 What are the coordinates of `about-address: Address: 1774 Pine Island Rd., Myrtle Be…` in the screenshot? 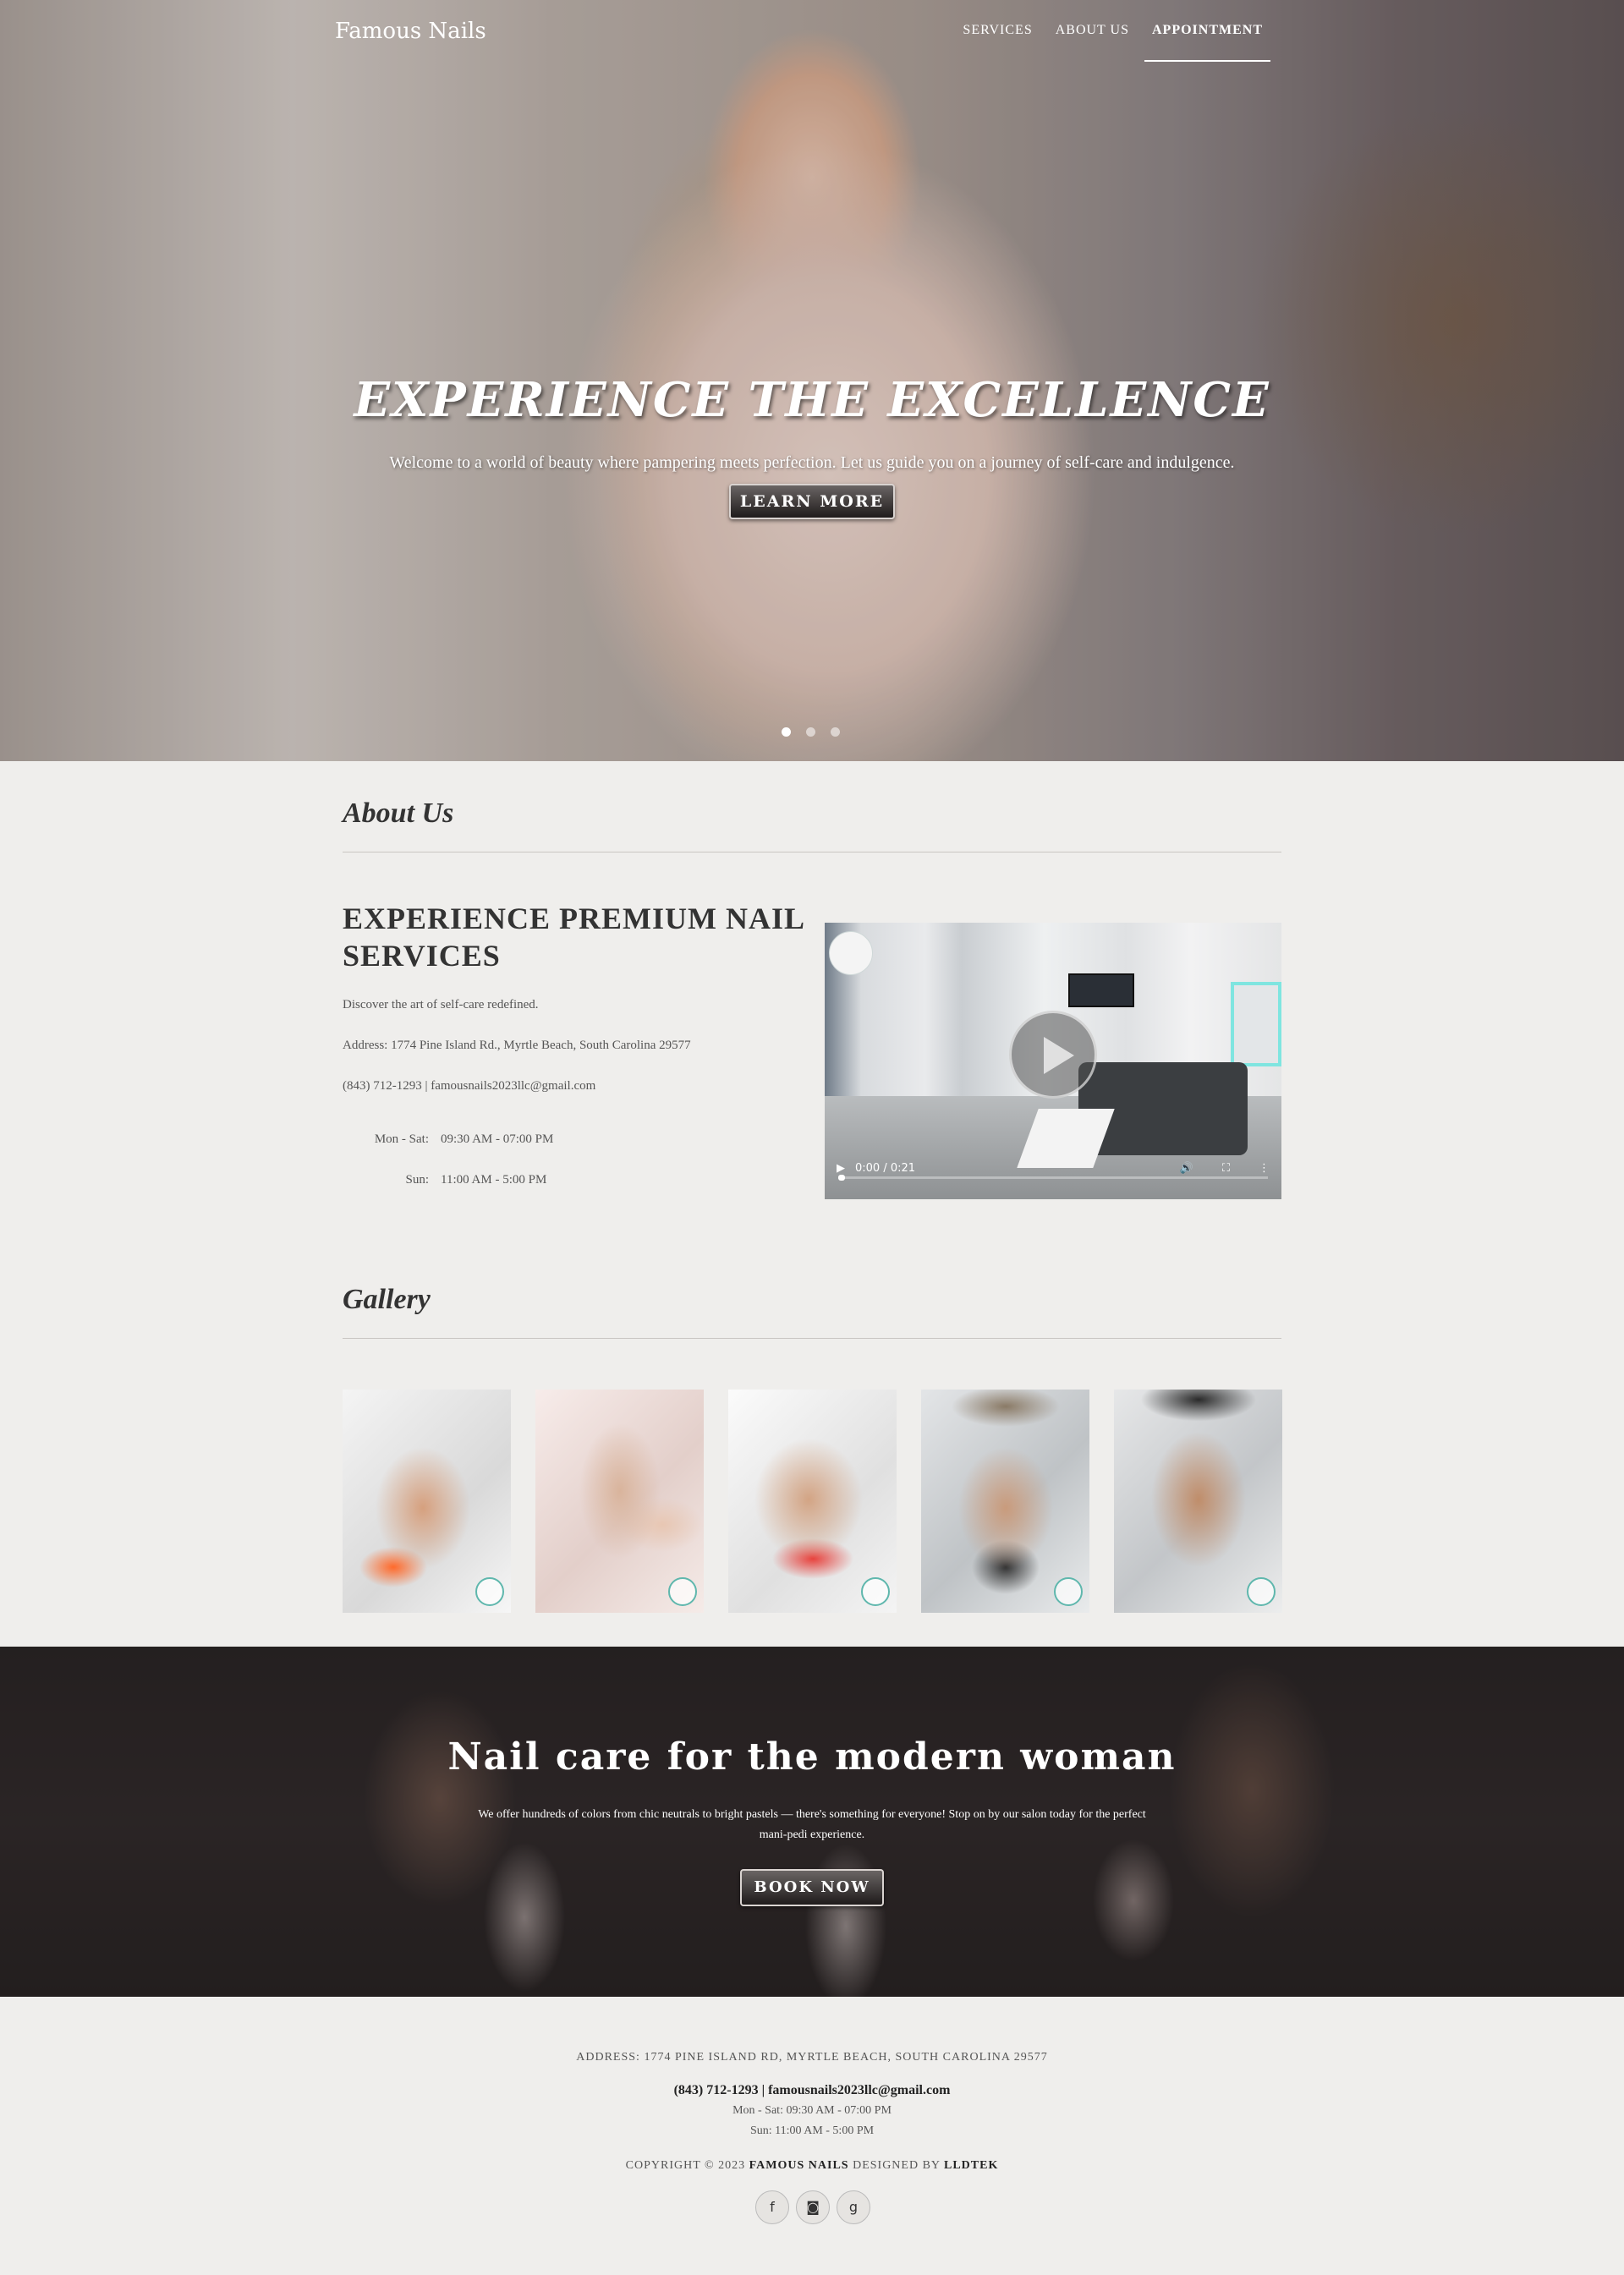 It's located at (517, 1045).